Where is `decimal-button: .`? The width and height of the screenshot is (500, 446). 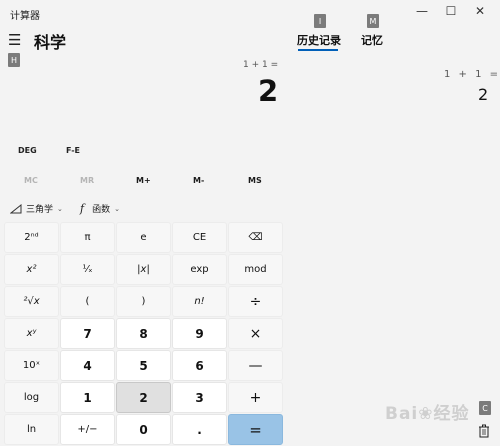 decimal-button: . is located at coordinates (199, 429).